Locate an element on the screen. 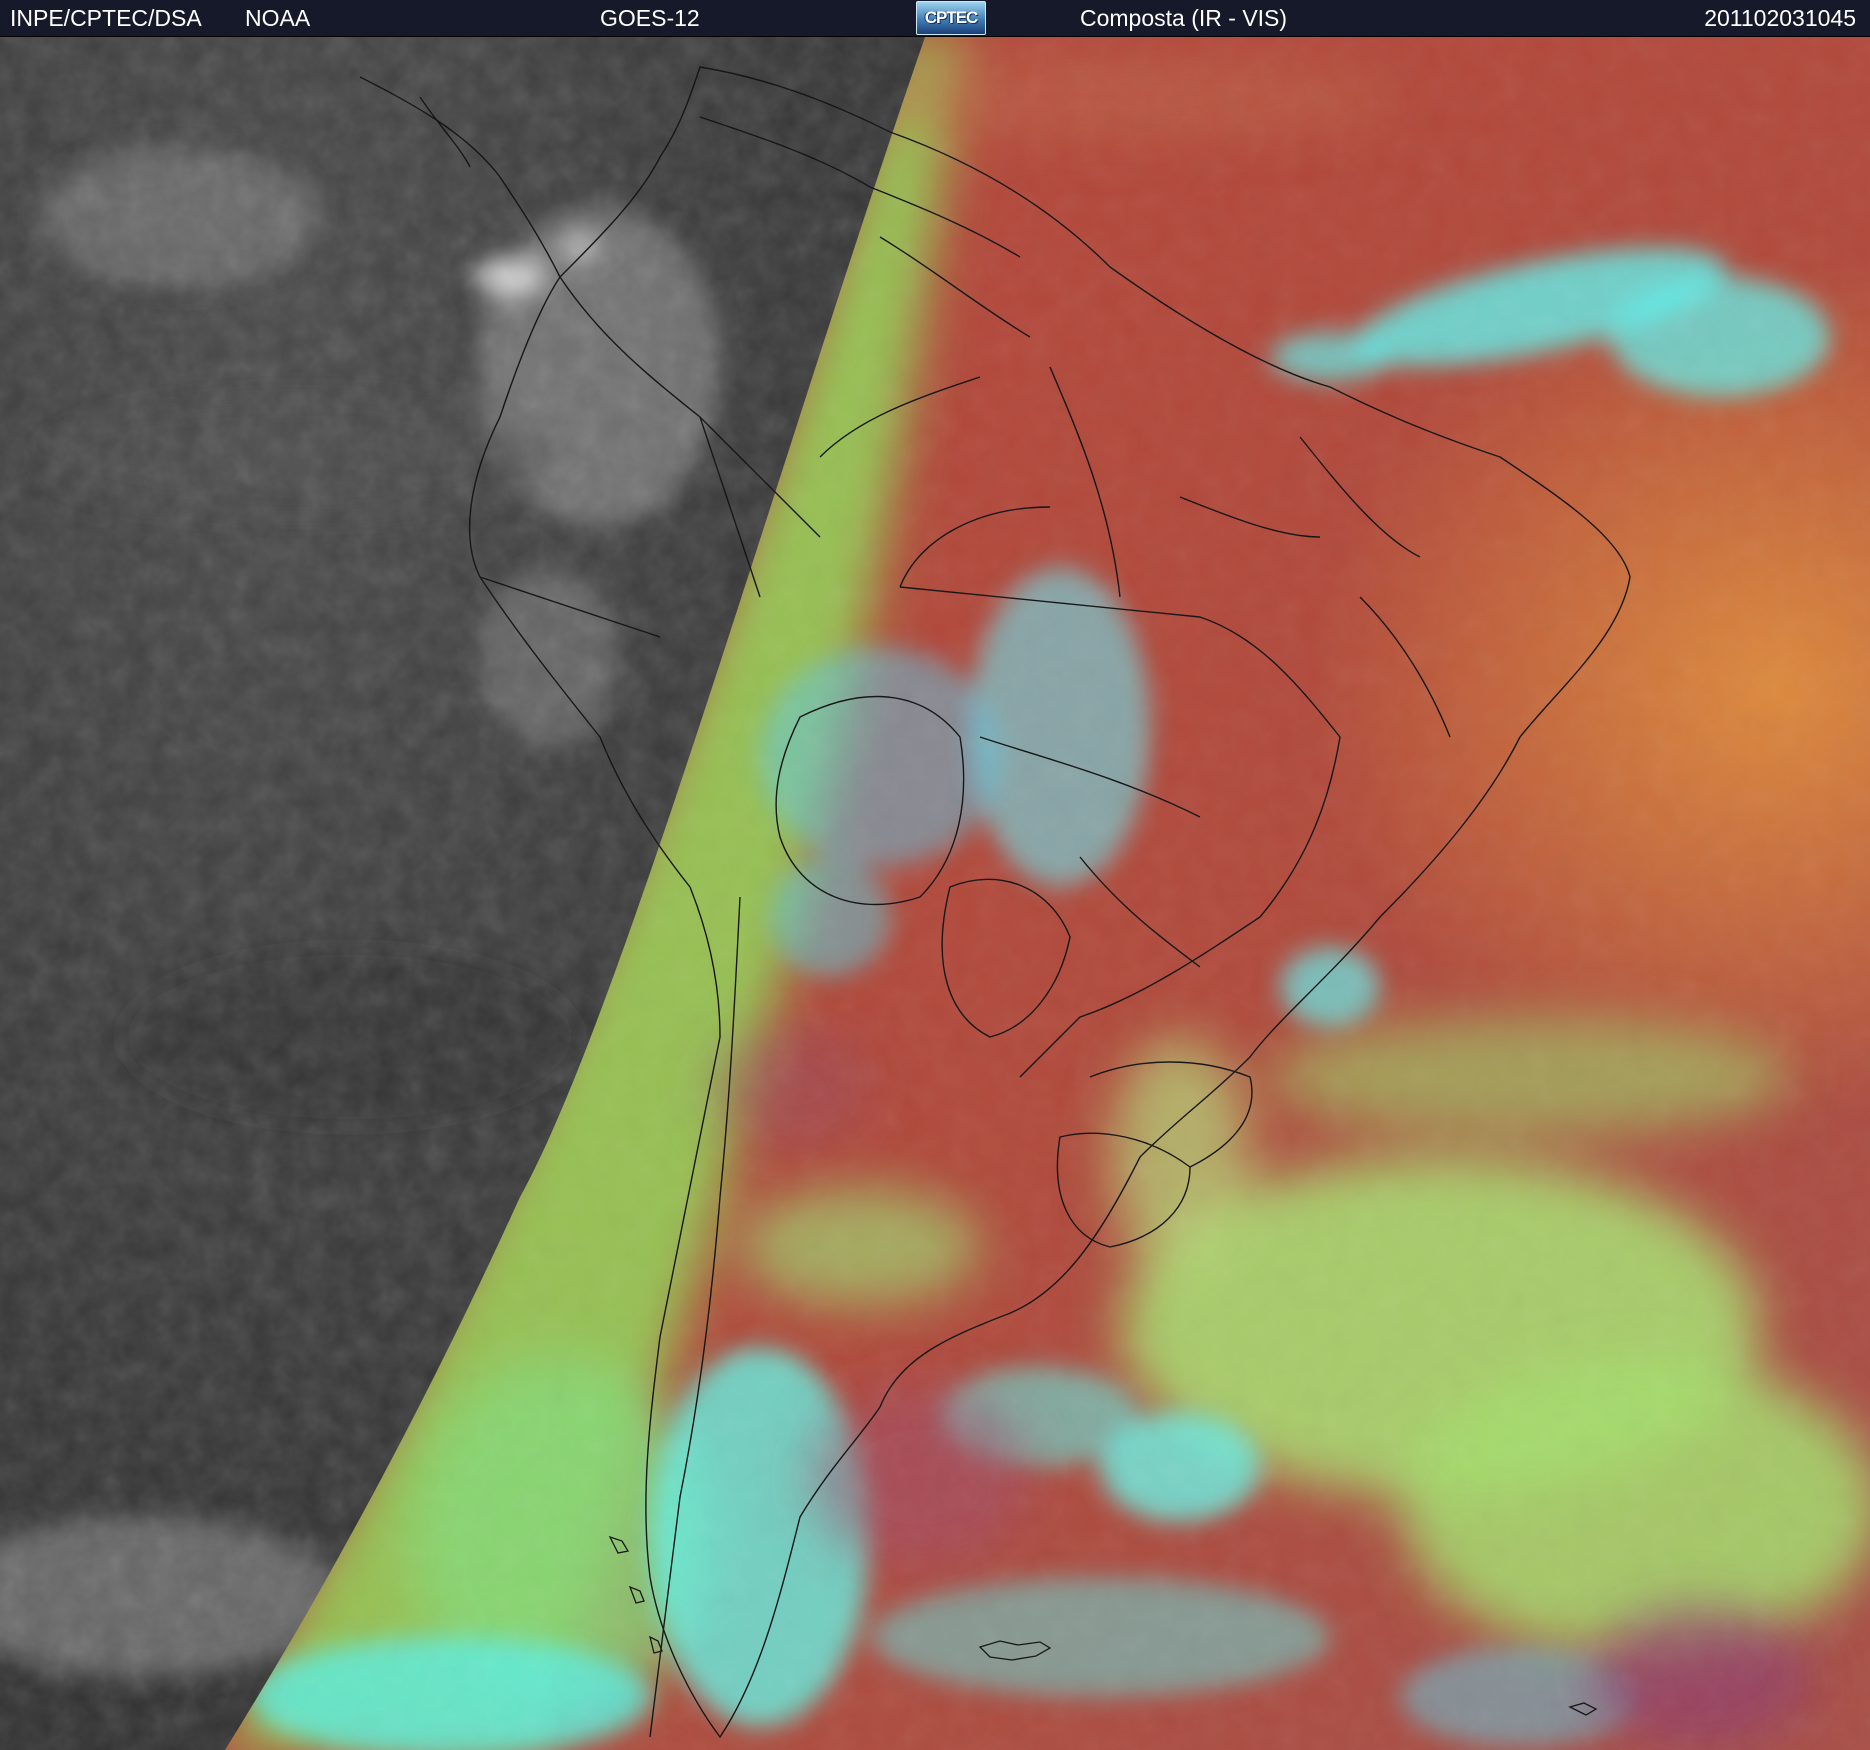 The image size is (1870, 1750). source-label: INPE/CPTEC/DSA is located at coordinates (106, 18).